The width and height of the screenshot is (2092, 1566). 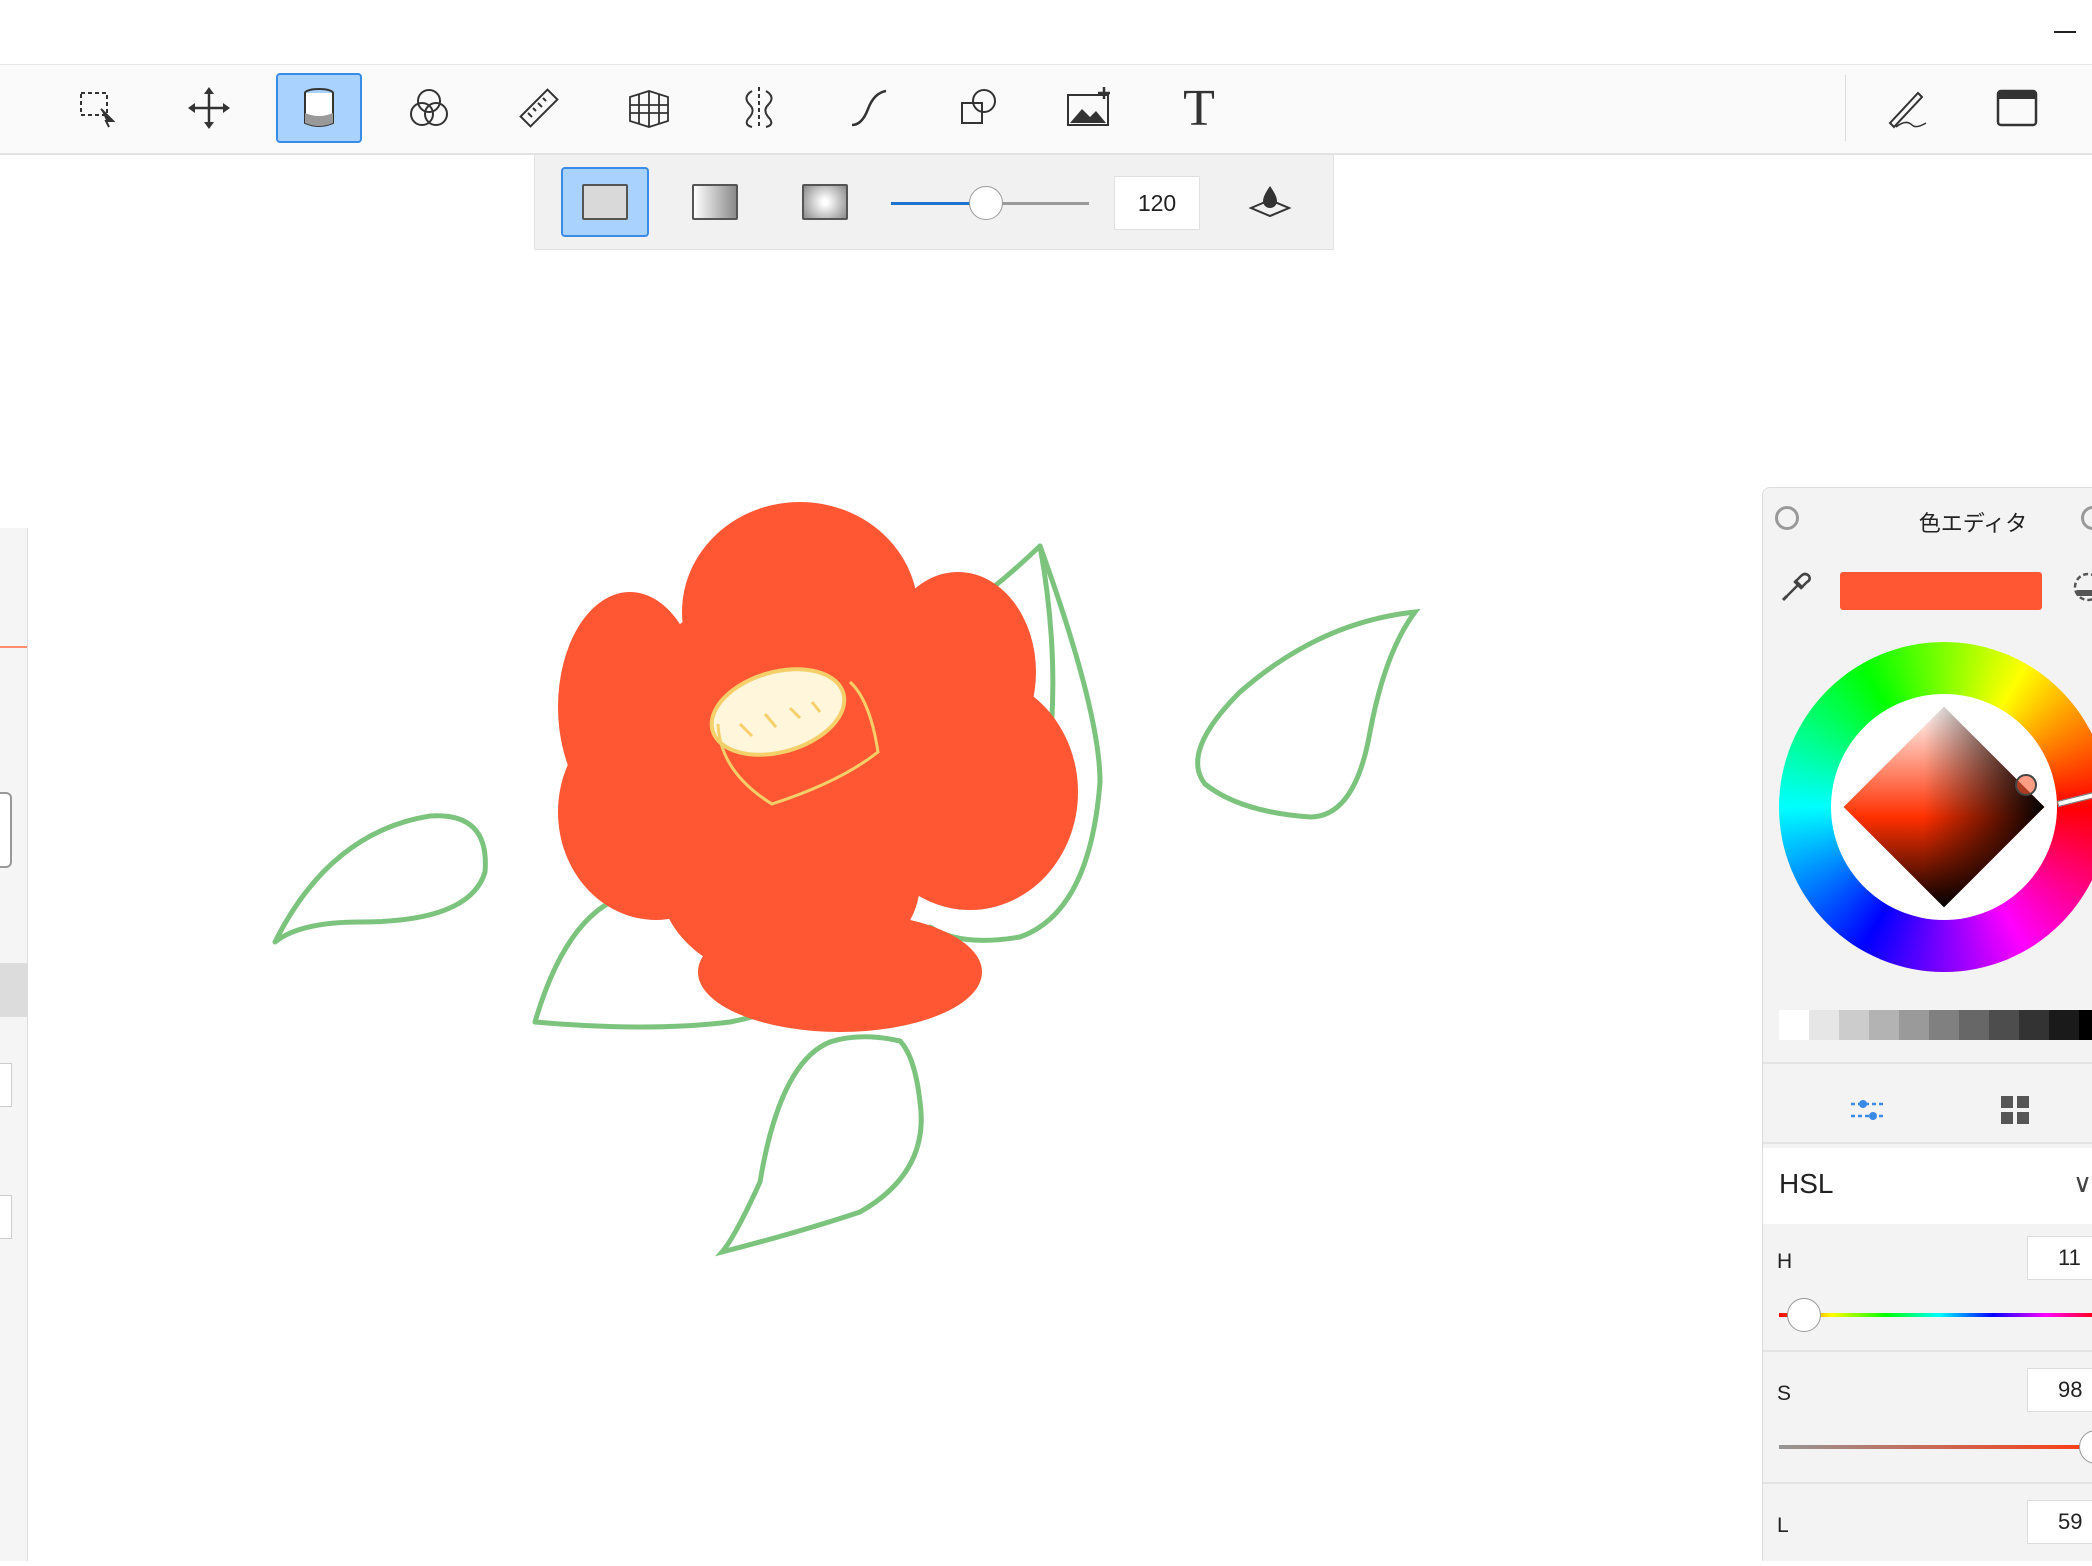 I want to click on current-color-swatch, so click(x=1941, y=591).